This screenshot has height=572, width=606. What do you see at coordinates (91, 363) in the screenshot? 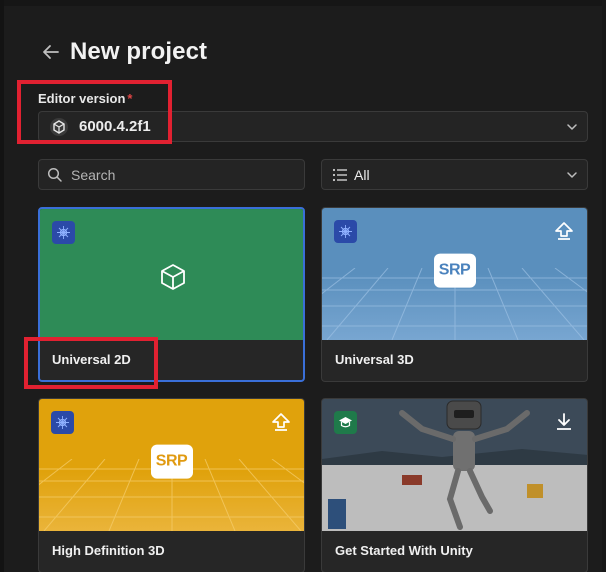
I see `annotation-box-universal-2d` at bounding box center [91, 363].